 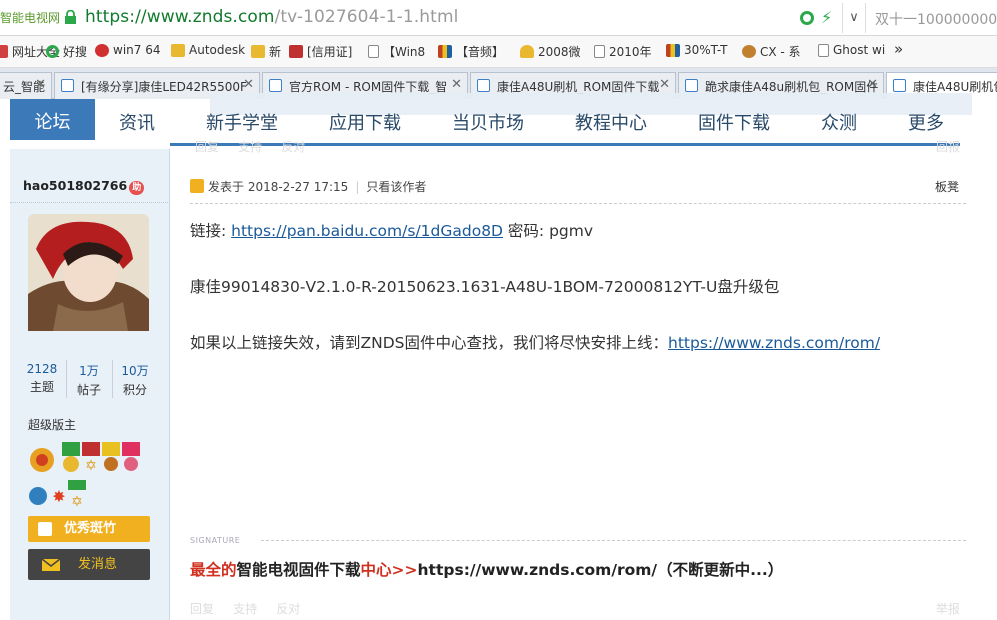 I want to click on floor-label: 板凳, so click(x=947, y=187).